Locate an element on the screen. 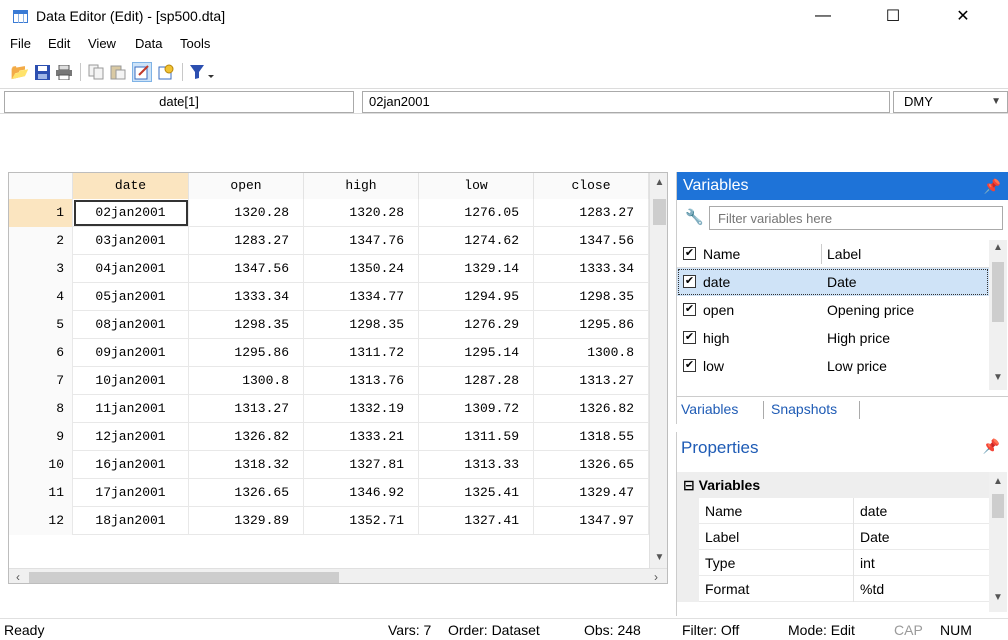 The height and width of the screenshot is (640, 1008). cell-open: 1298.35 is located at coordinates (246, 325).